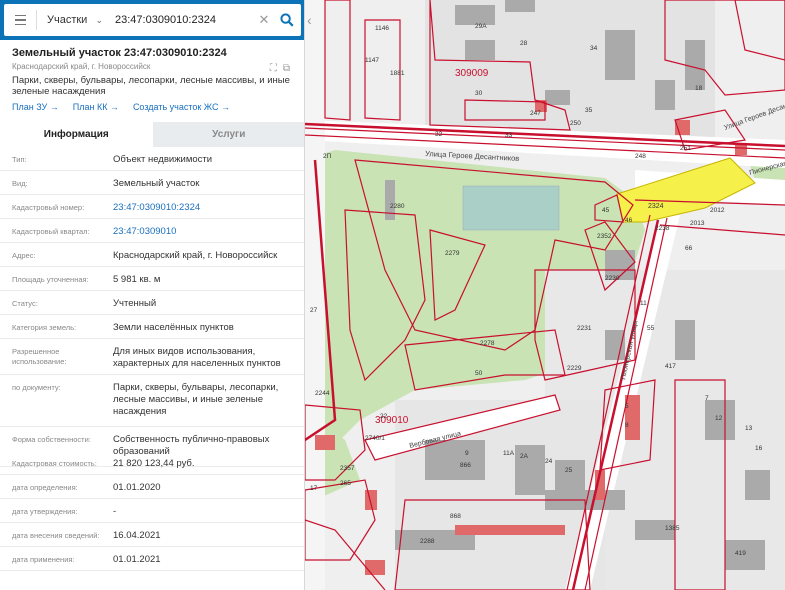 This screenshot has height=590, width=785. Describe the element at coordinates (99, 19) in the screenshot. I see `chevron-down-icon: ⌄` at that location.